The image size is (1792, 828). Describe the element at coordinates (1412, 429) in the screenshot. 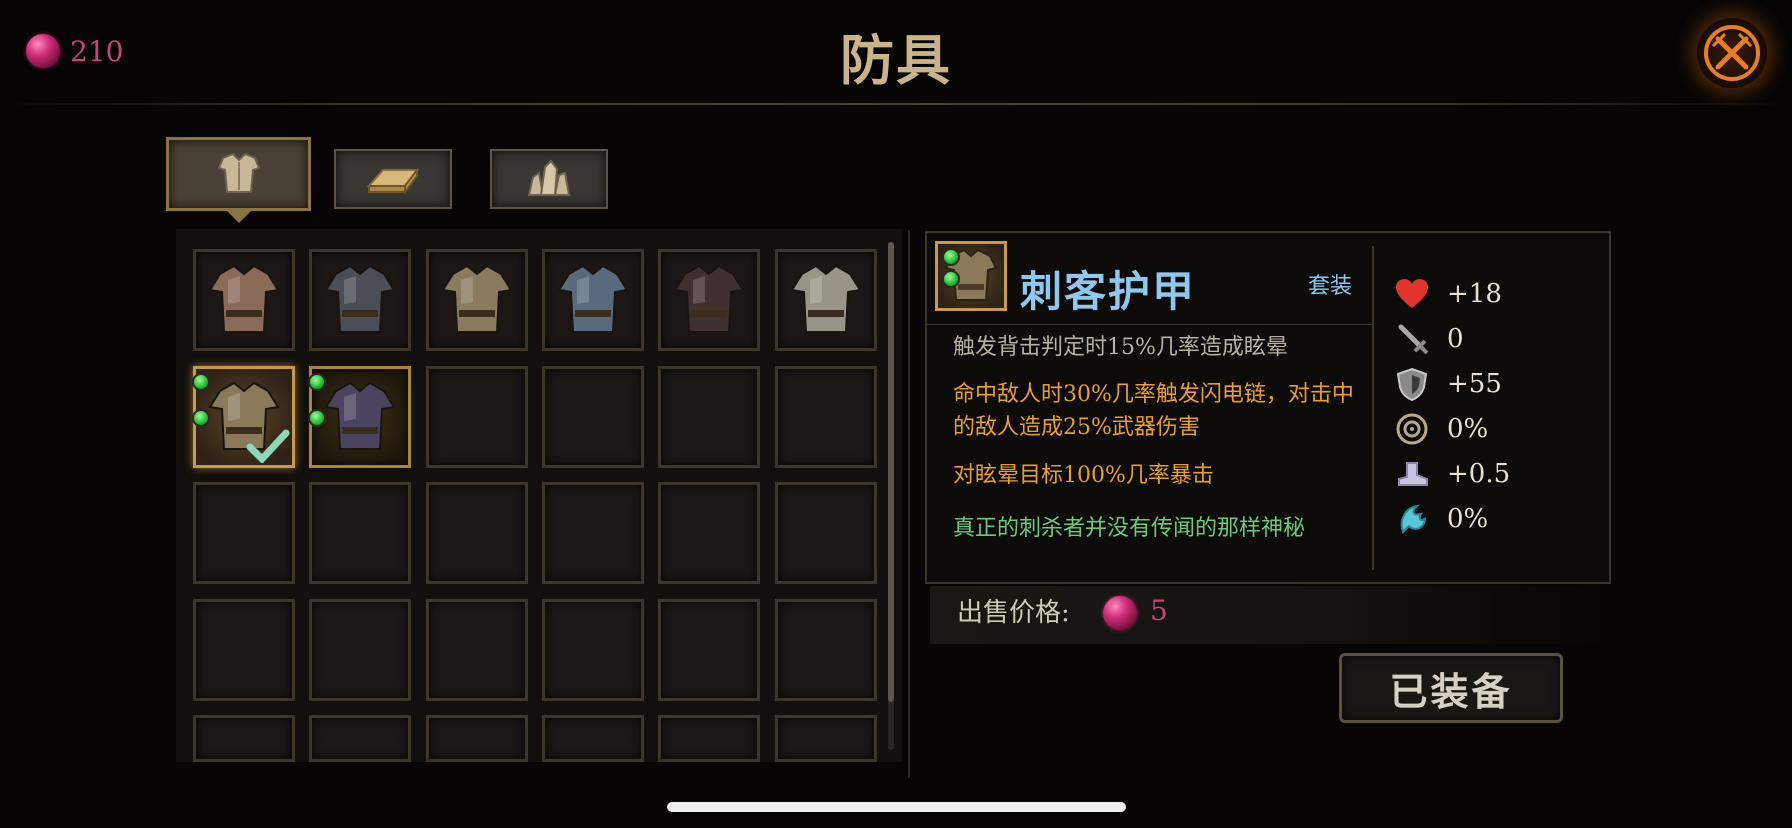

I see `critical-target-icon` at that location.